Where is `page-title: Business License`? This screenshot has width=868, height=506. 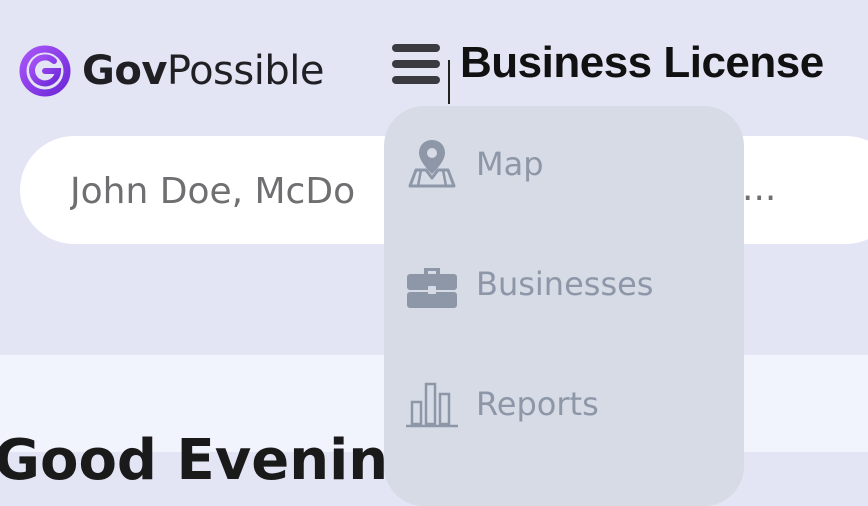
page-title: Business License is located at coordinates (642, 62).